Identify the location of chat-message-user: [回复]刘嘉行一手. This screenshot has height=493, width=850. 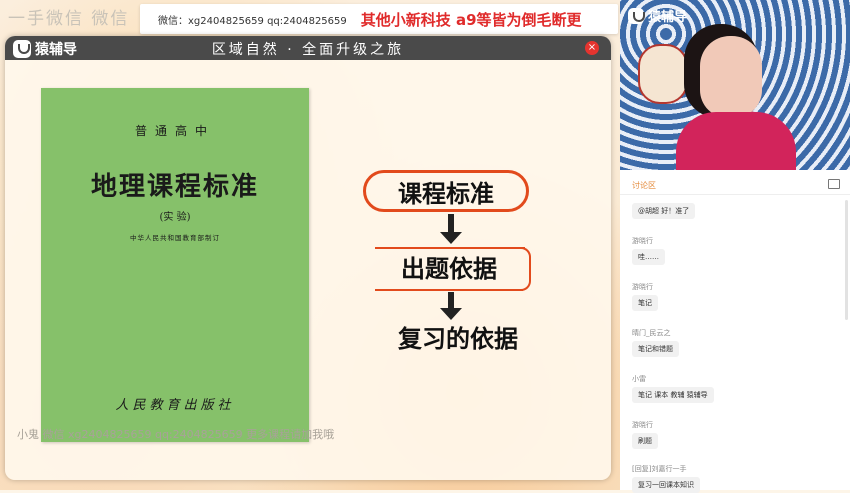
(659, 469).